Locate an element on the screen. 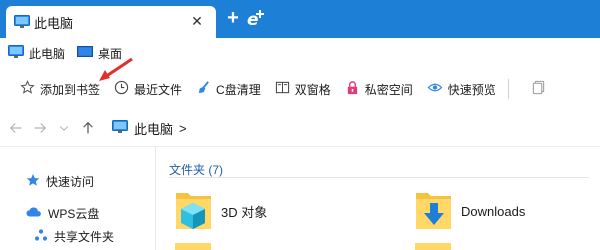  folder-3d-objects: 3D 对象 is located at coordinates (221, 211).